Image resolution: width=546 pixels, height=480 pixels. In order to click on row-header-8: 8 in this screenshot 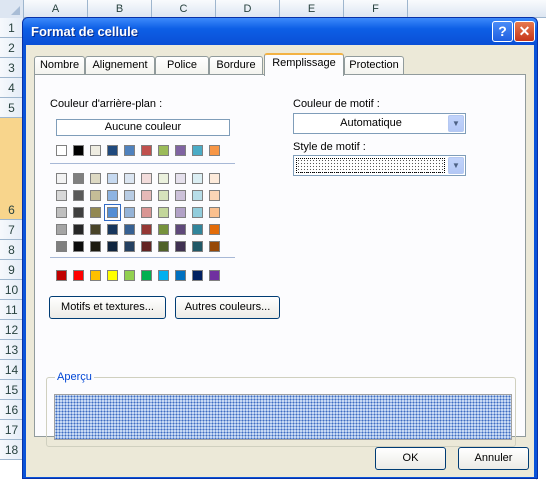, I will do `click(12, 250)`.